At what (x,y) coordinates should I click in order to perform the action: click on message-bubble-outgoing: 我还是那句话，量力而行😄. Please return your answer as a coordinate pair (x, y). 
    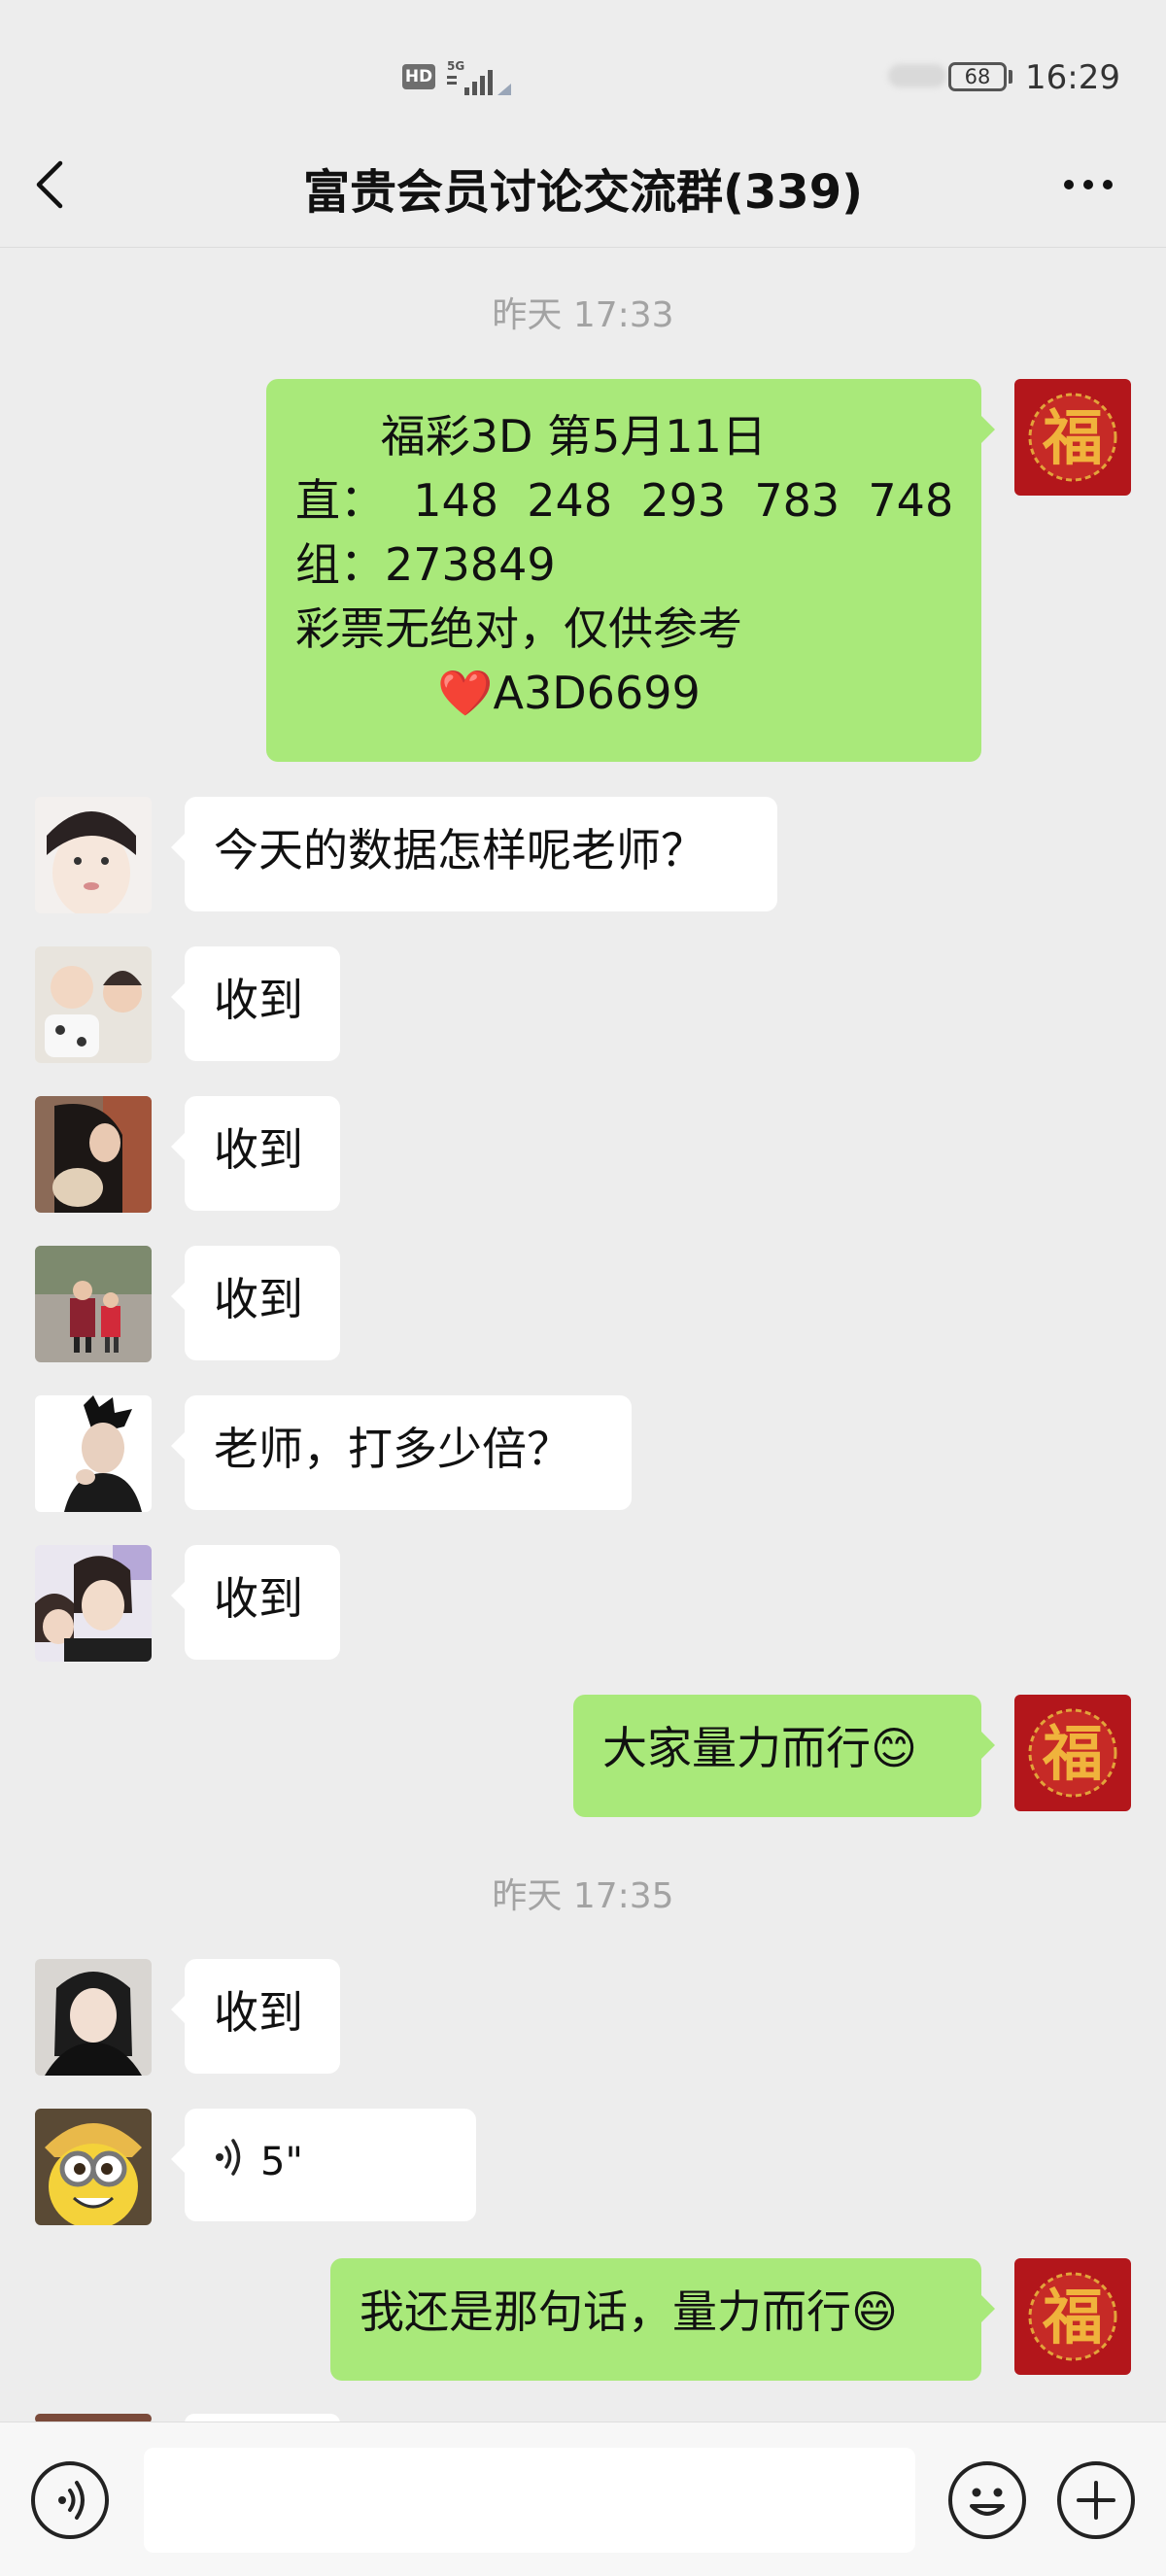
    Looking at the image, I should click on (662, 2320).